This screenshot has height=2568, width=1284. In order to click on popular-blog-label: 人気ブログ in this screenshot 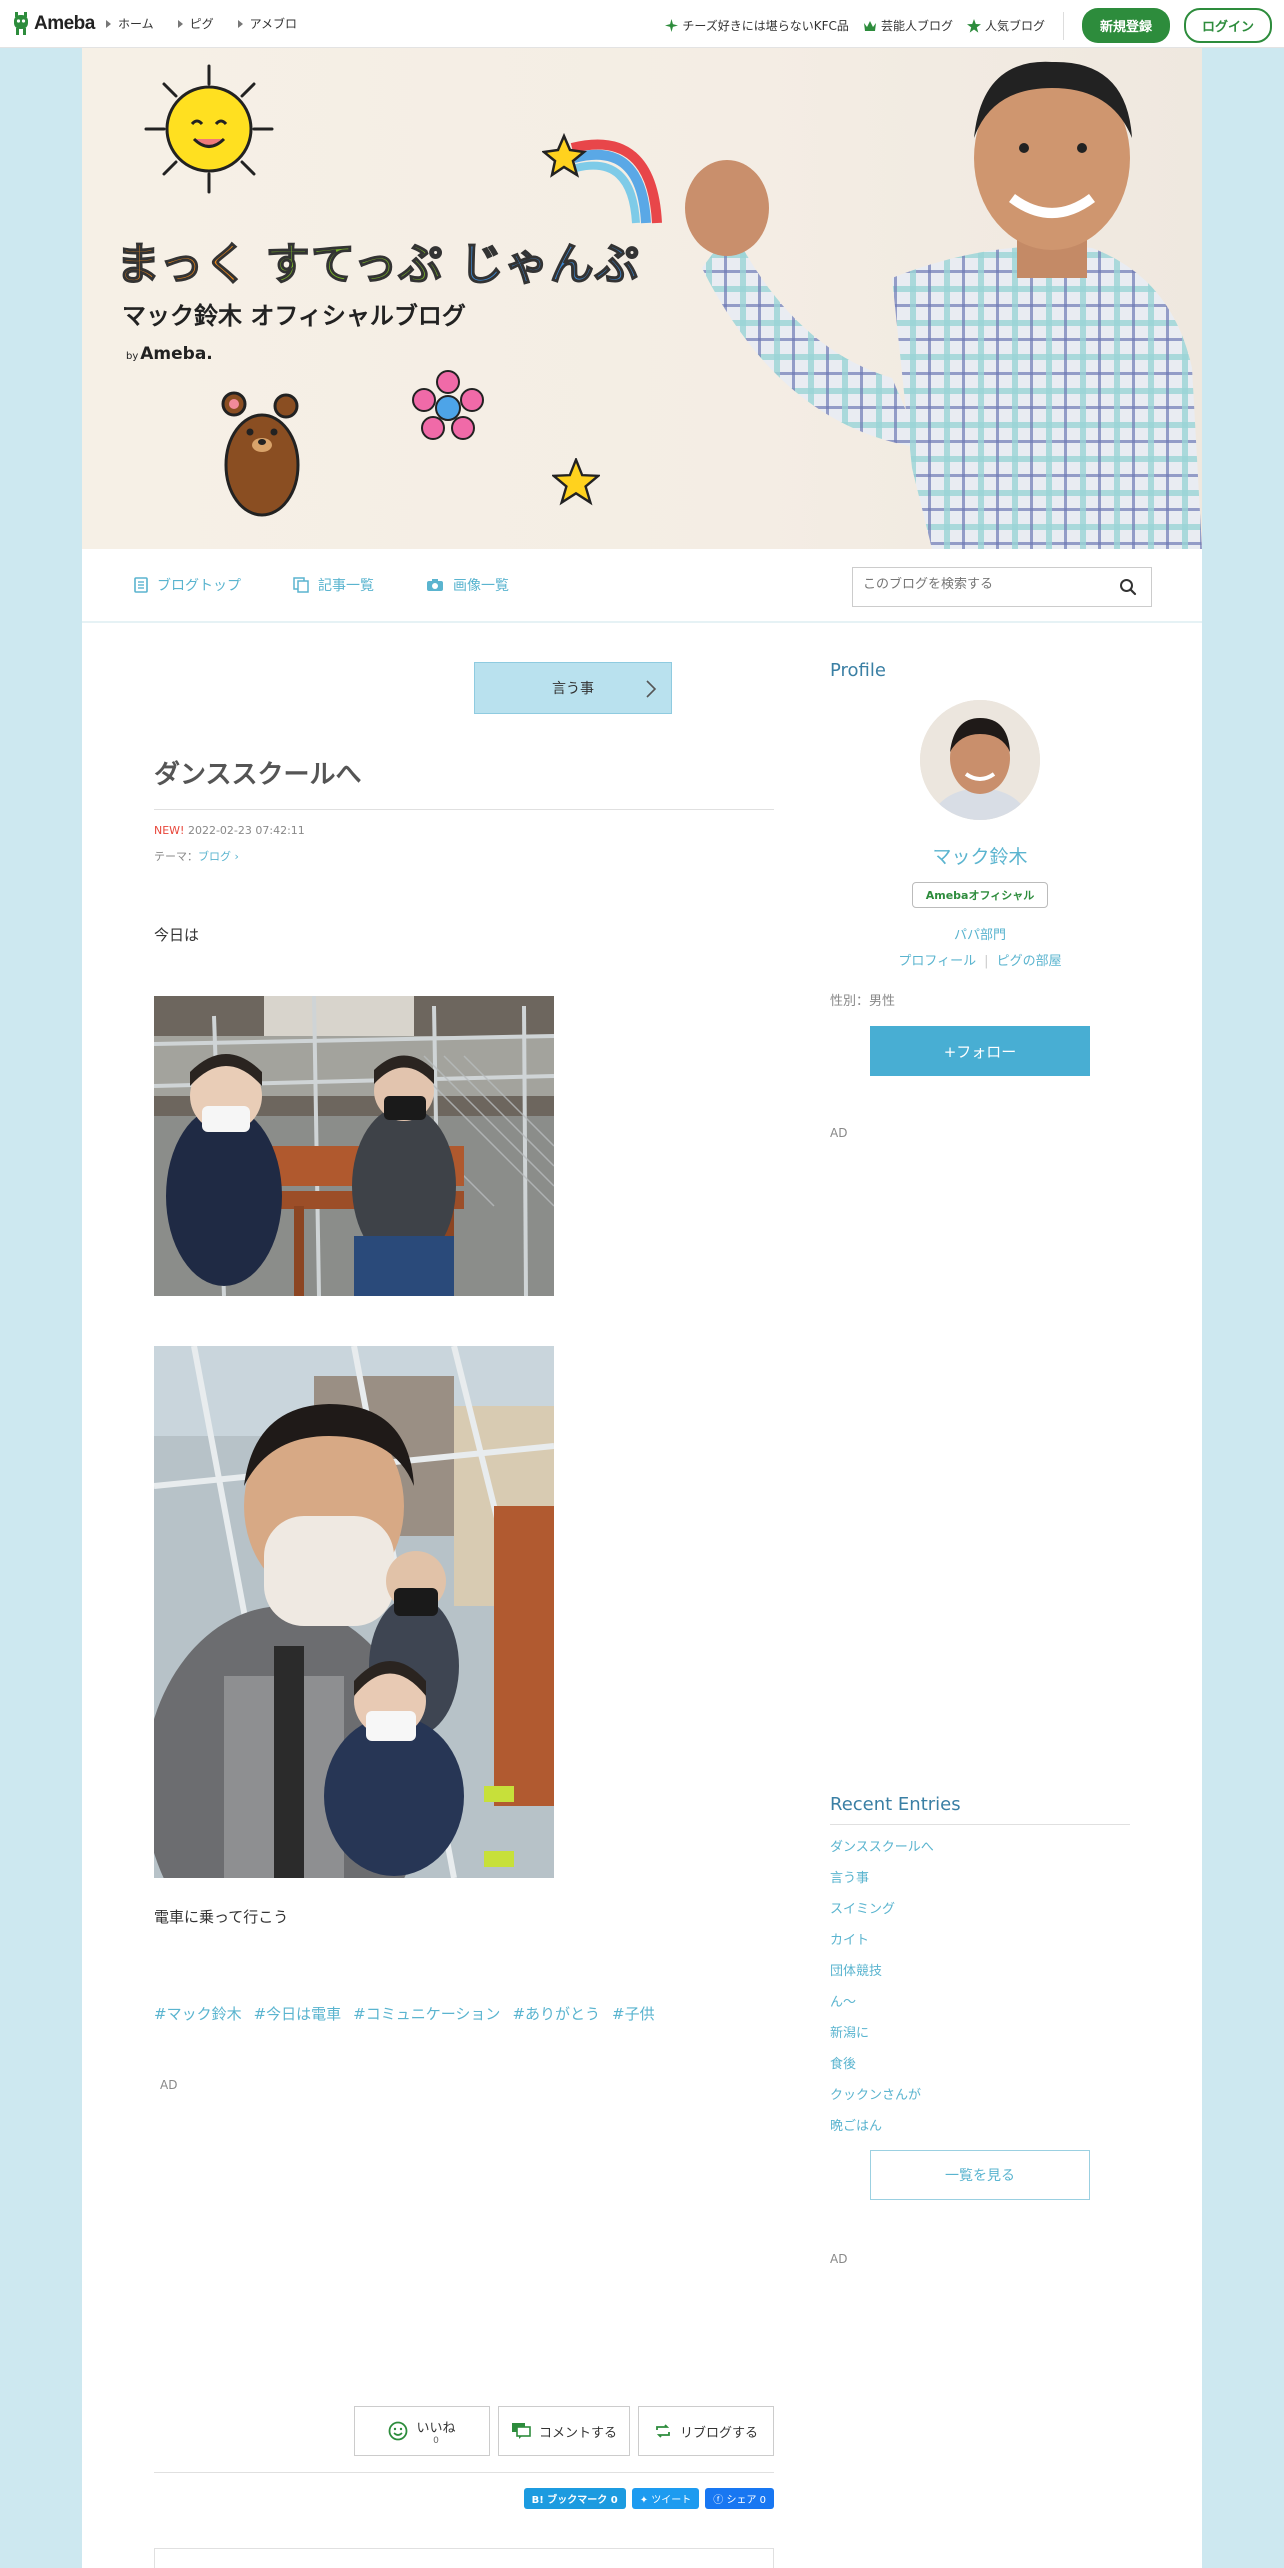, I will do `click(1014, 26)`.